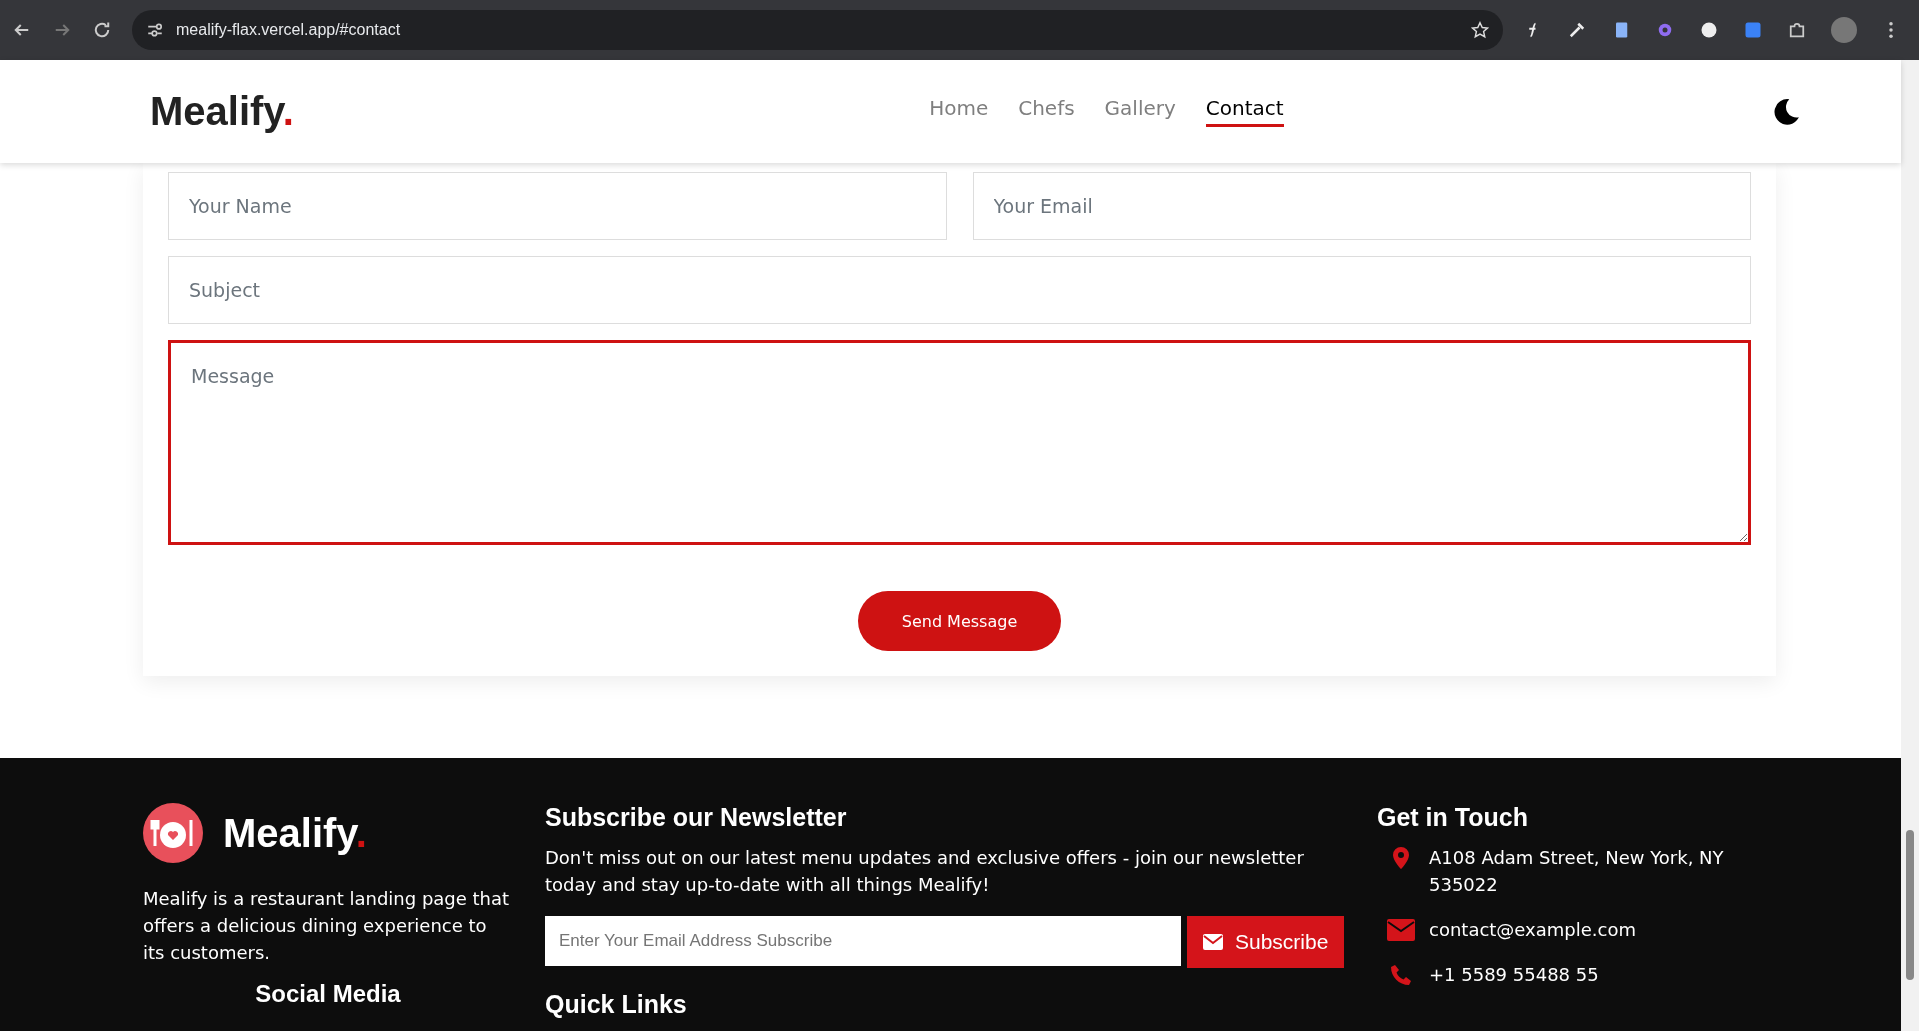  What do you see at coordinates (222, 112) in the screenshot?
I see `site-logo: Mealify.` at bounding box center [222, 112].